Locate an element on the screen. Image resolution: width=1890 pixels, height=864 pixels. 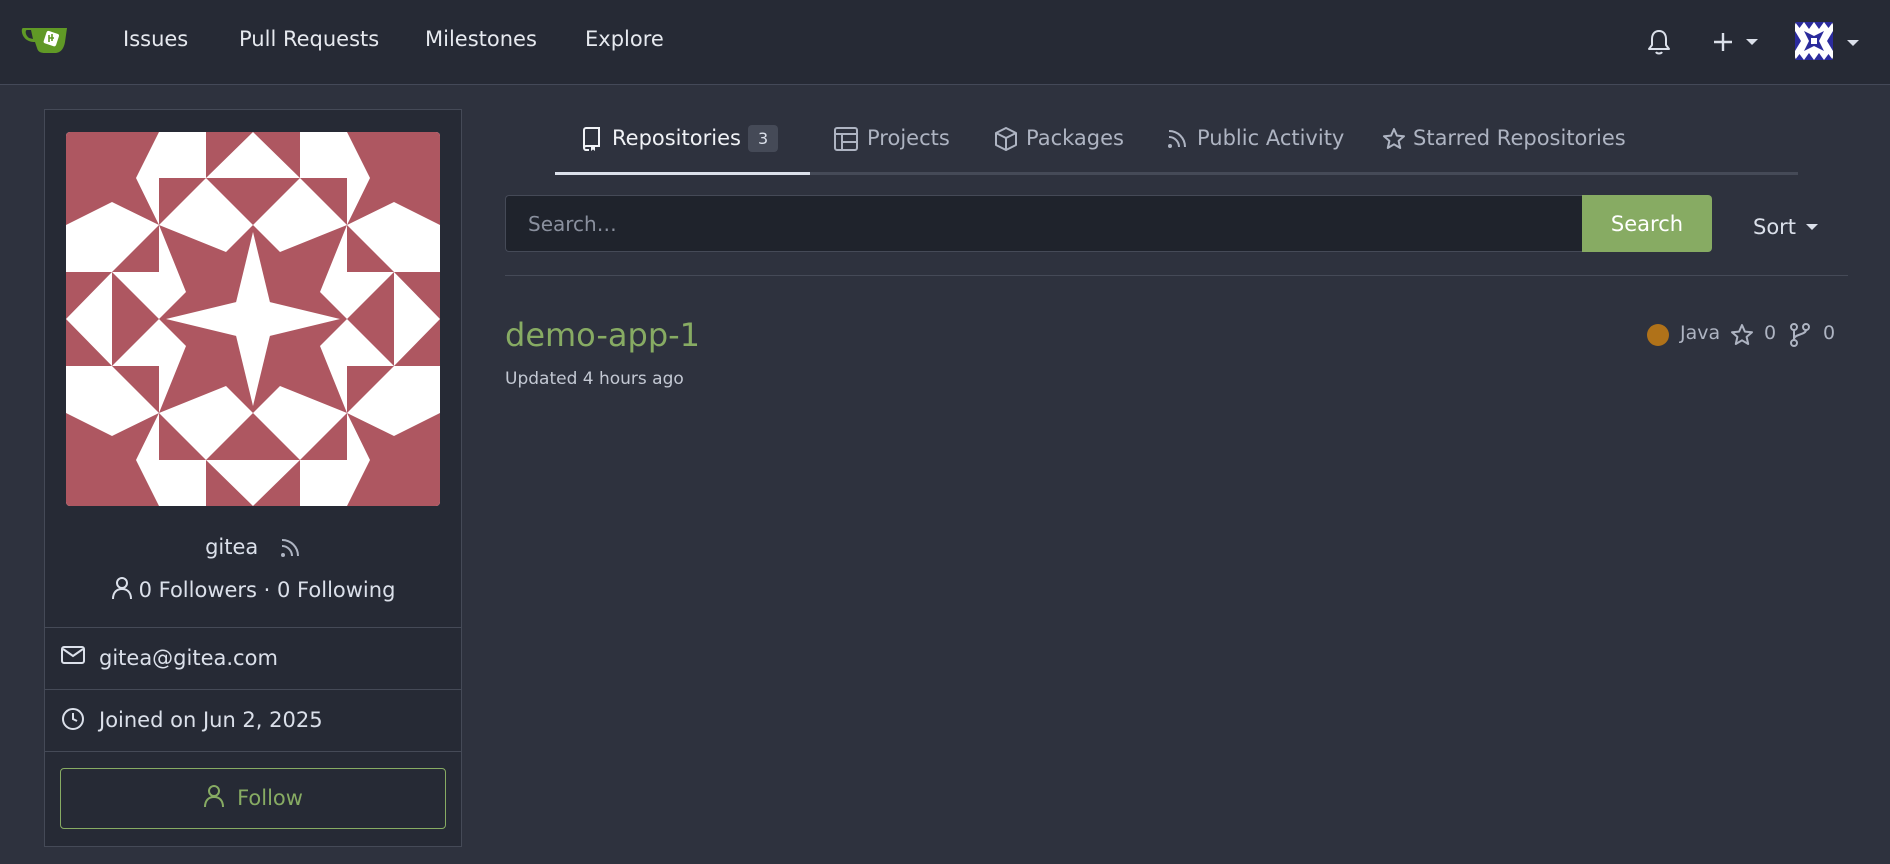
follow-button-label: Follow is located at coordinates (270, 798).